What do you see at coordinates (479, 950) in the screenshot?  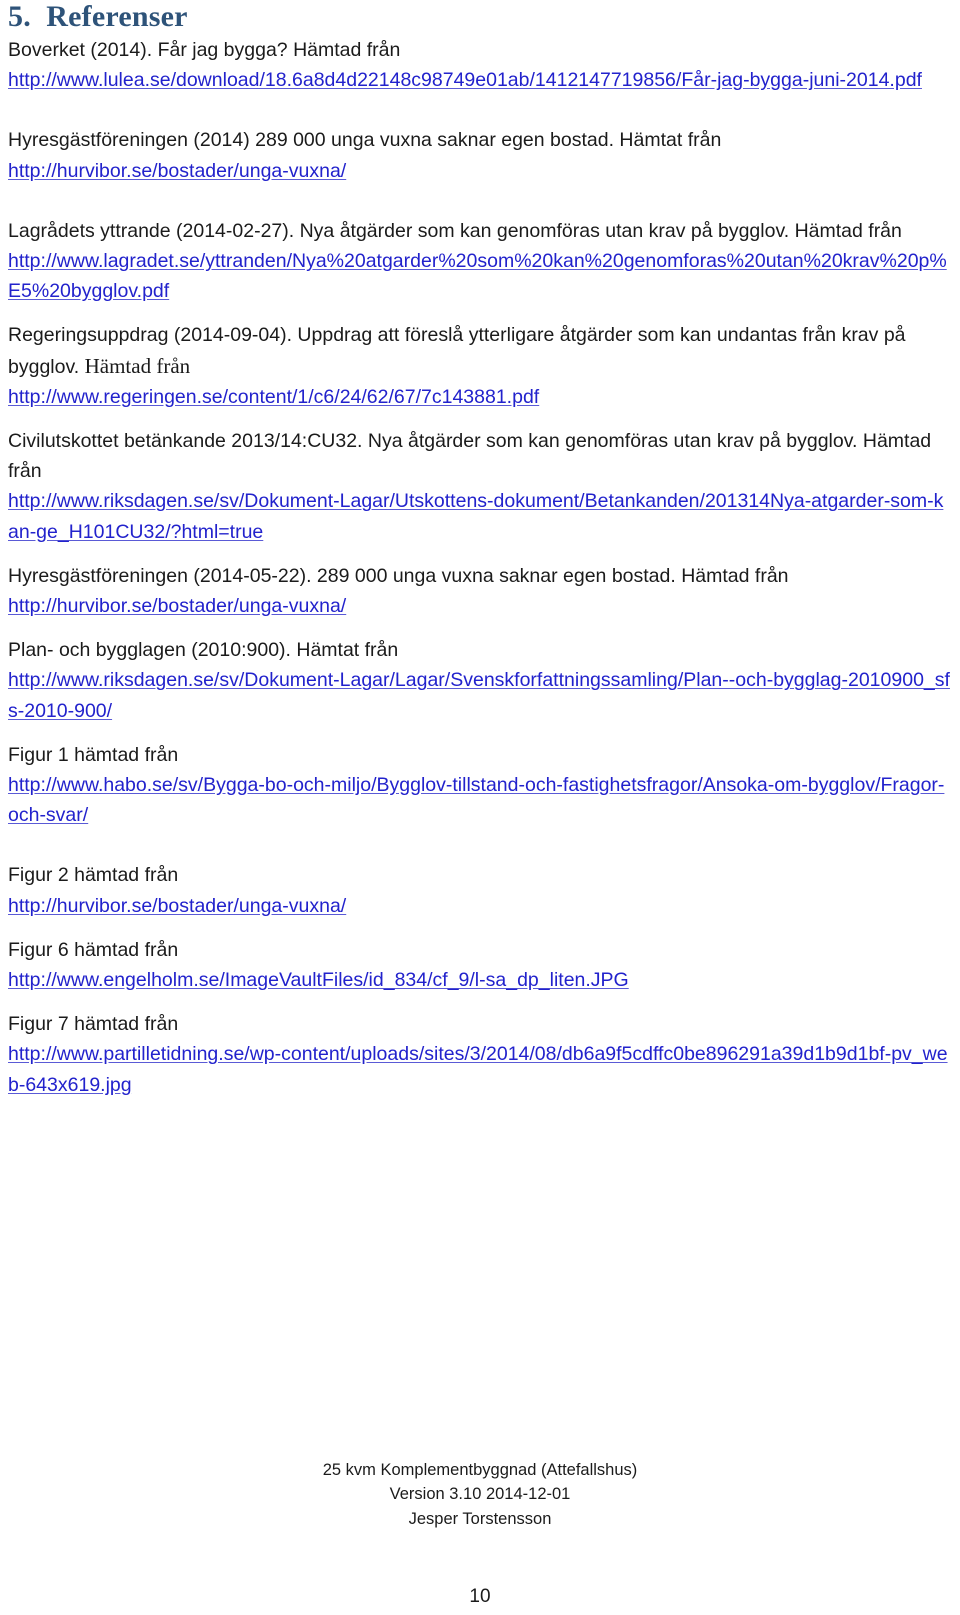 I see `reference-entry-figur-6: Figur 6 hämtad från` at bounding box center [479, 950].